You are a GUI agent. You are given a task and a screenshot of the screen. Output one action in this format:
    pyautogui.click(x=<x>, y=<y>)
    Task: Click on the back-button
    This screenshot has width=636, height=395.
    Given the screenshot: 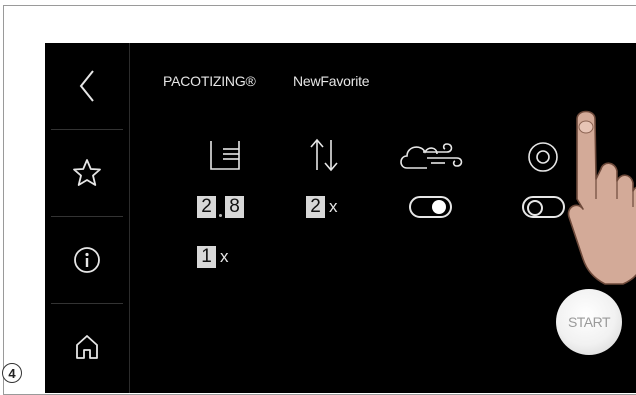 What is the action you would take?
    pyautogui.click(x=87, y=86)
    